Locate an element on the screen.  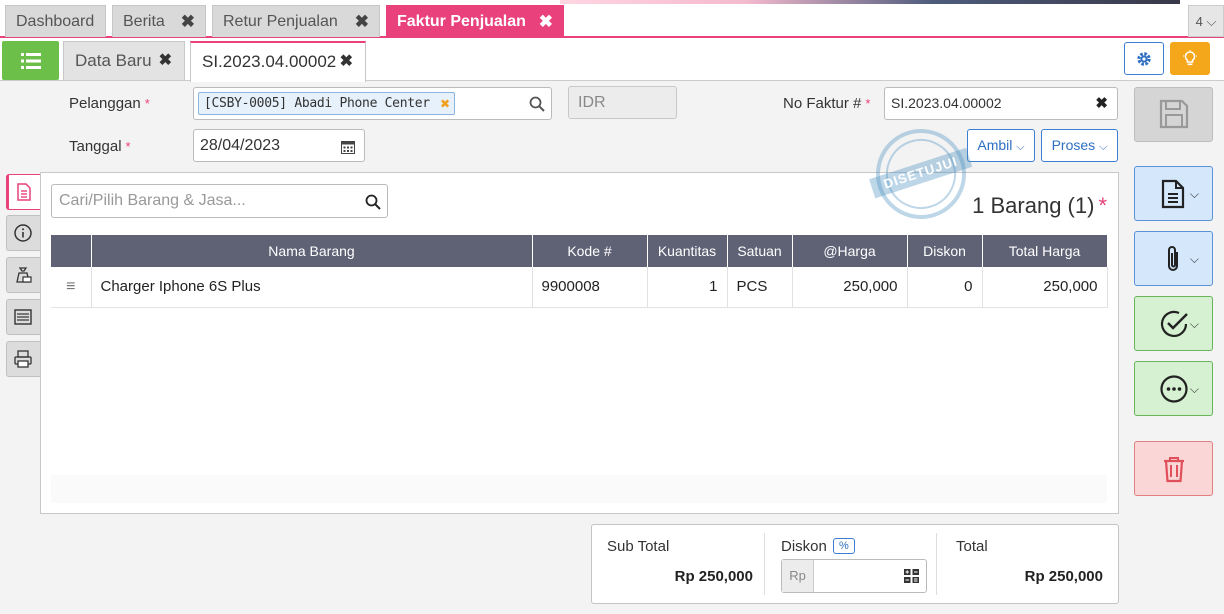
side-tab-info is located at coordinates (23, 233).